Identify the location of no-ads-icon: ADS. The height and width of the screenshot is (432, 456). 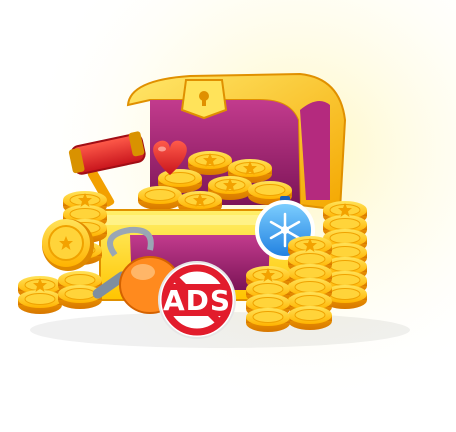
(197, 300).